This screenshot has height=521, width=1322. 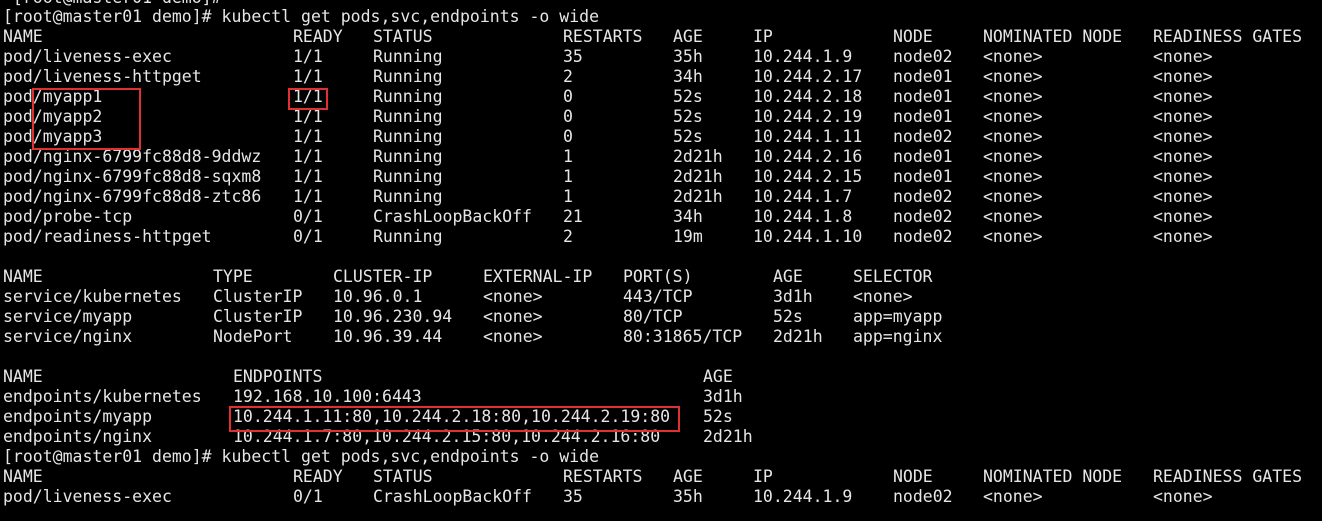 I want to click on svc-col-selector-header: SELECTOR, so click(x=893, y=276).